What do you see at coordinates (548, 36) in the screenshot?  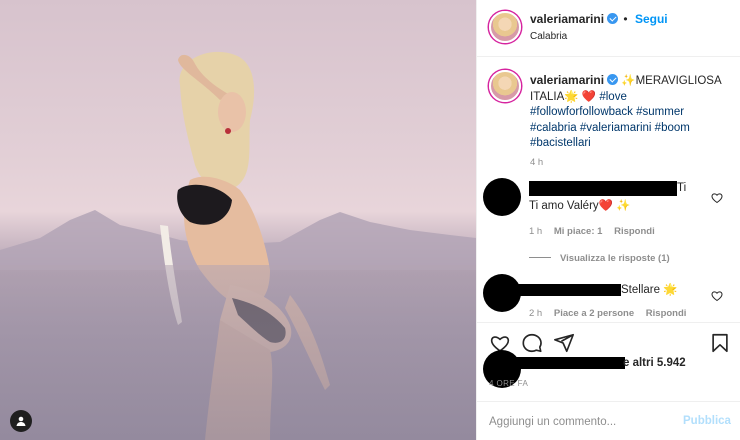 I see `post-location: Calabria` at bounding box center [548, 36].